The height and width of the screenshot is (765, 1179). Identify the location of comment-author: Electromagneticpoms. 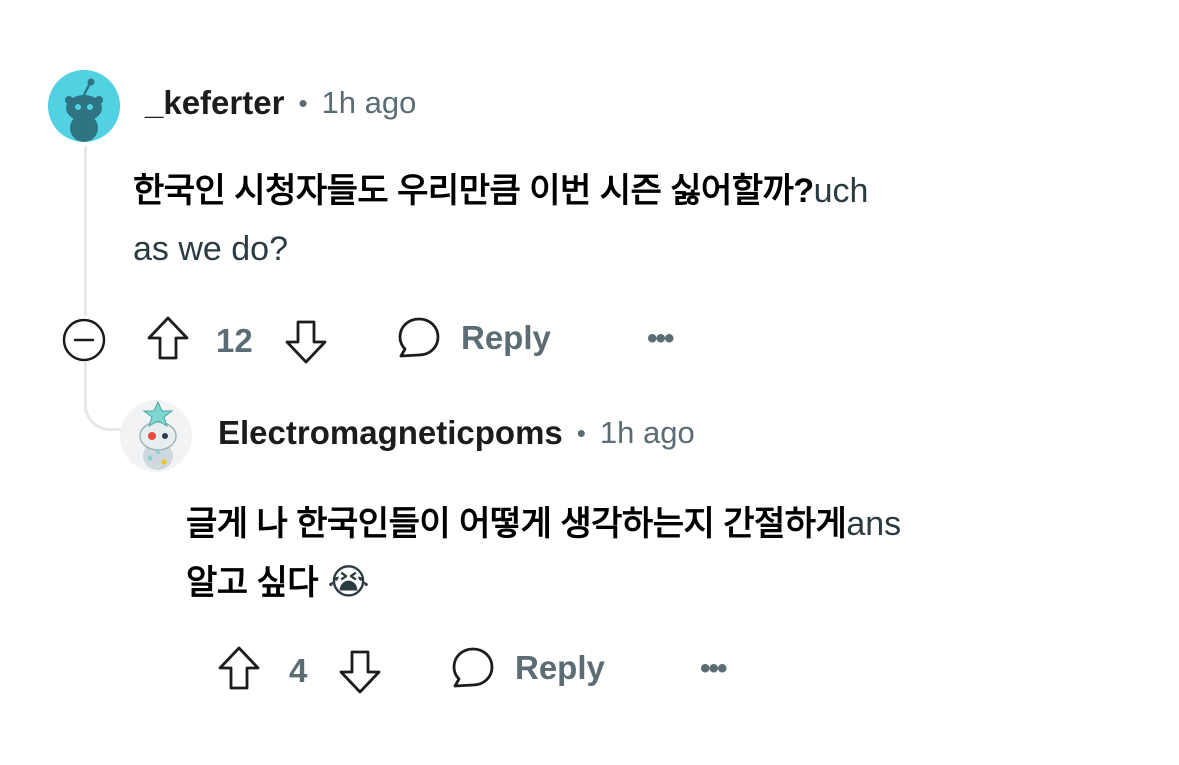
(390, 433).